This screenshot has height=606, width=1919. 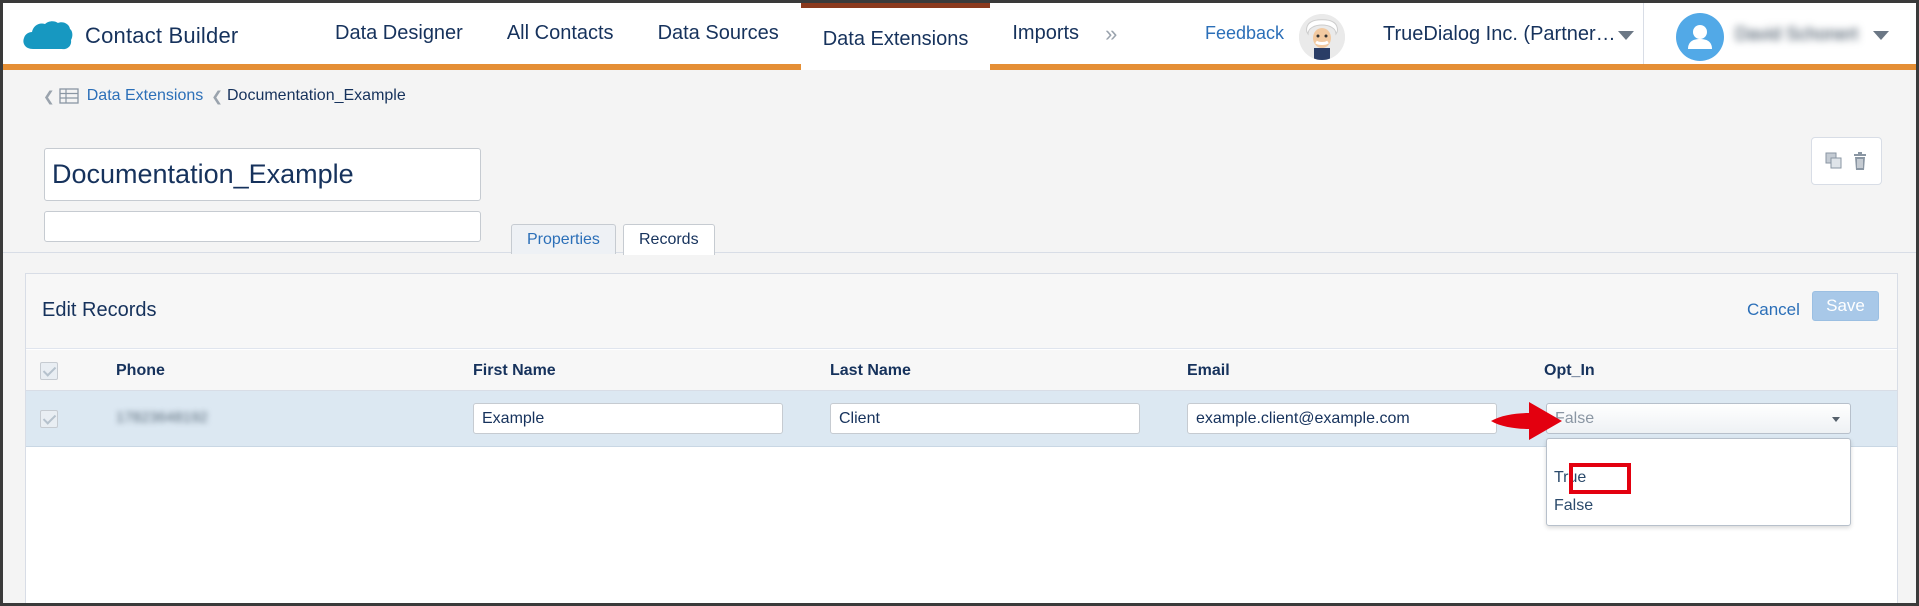 I want to click on row-checkbox, so click(x=49, y=419).